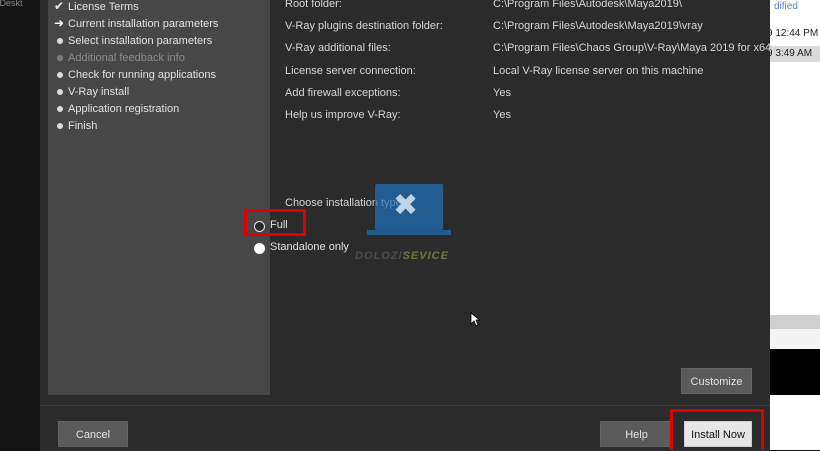  Describe the element at coordinates (364, 26) in the screenshot. I see `param-label: V-Ray plugins destination folder:` at that location.